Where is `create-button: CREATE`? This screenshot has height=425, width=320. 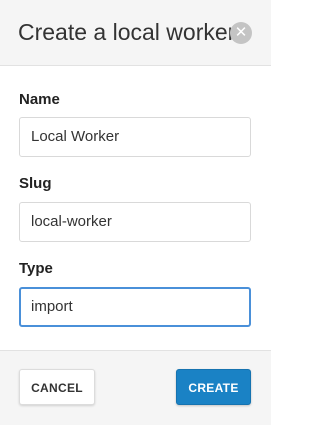 create-button: CREATE is located at coordinates (213, 387).